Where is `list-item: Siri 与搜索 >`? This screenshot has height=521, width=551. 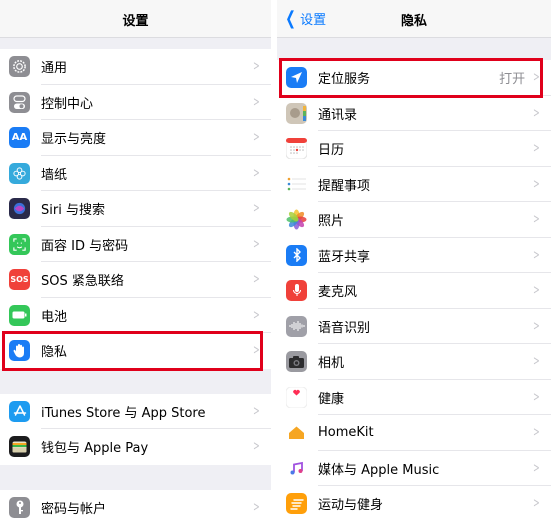 list-item: Siri 与搜索 > is located at coordinates (135, 209).